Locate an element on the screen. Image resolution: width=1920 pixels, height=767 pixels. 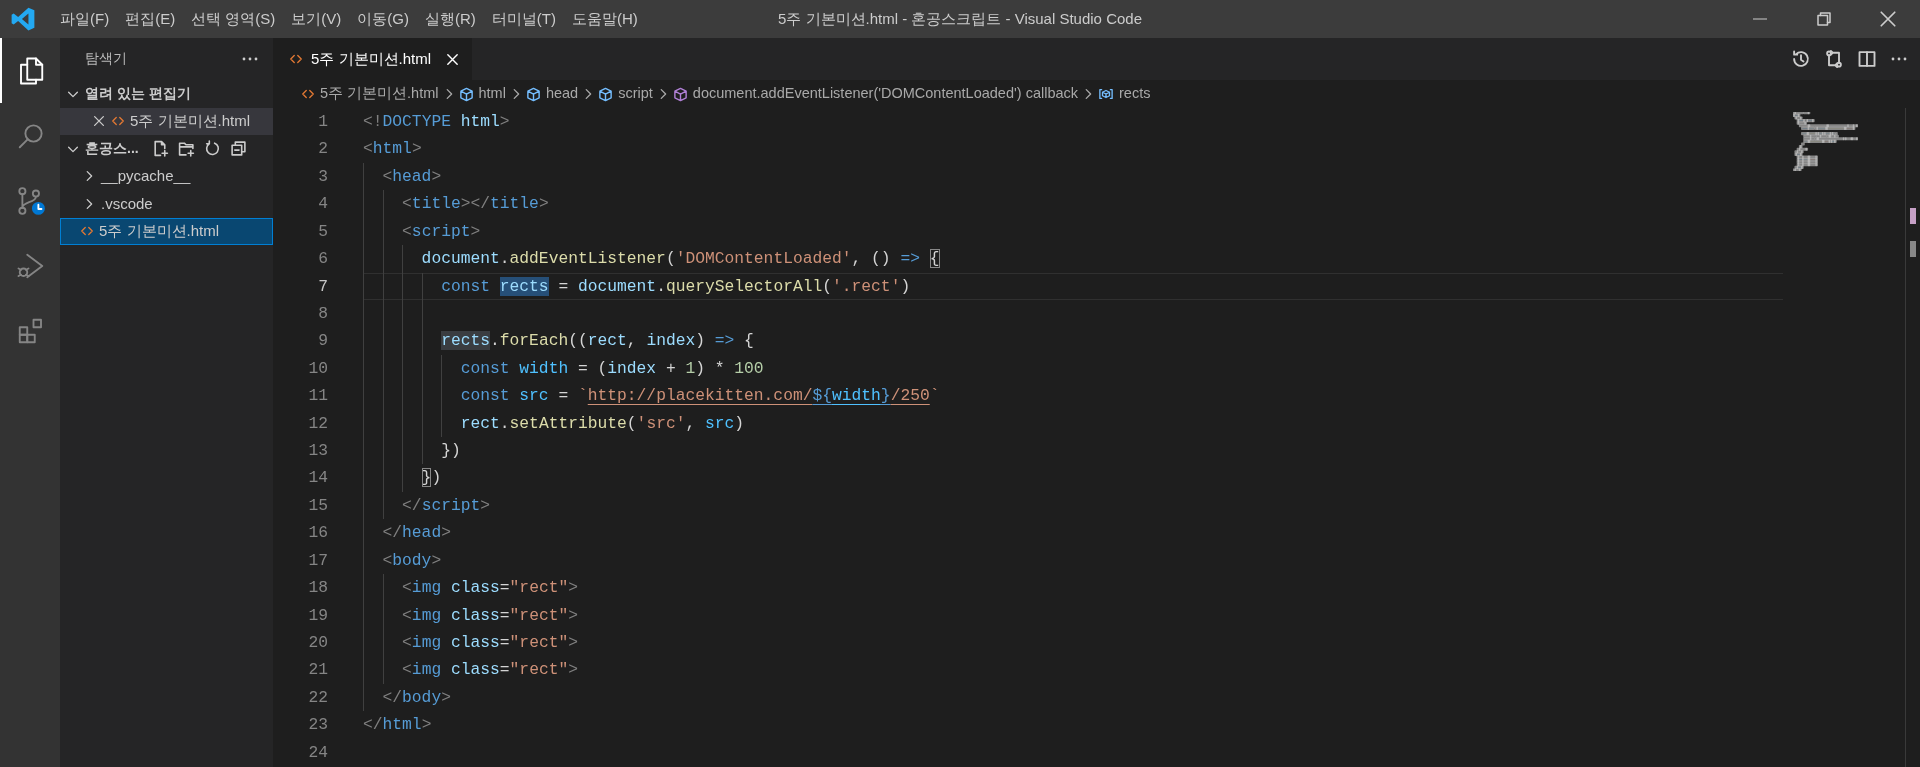
line-number: 13 is located at coordinates (318, 451).